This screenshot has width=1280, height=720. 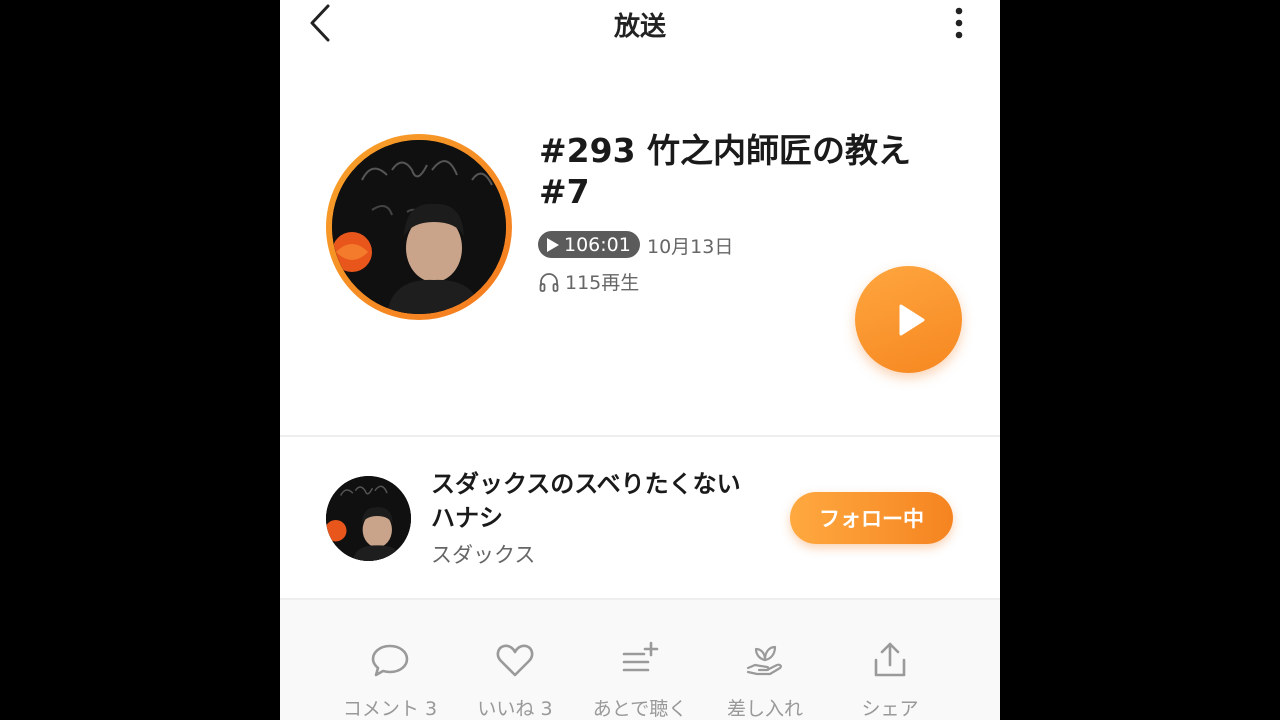 I want to click on play-count: 115再生, so click(x=588, y=281).